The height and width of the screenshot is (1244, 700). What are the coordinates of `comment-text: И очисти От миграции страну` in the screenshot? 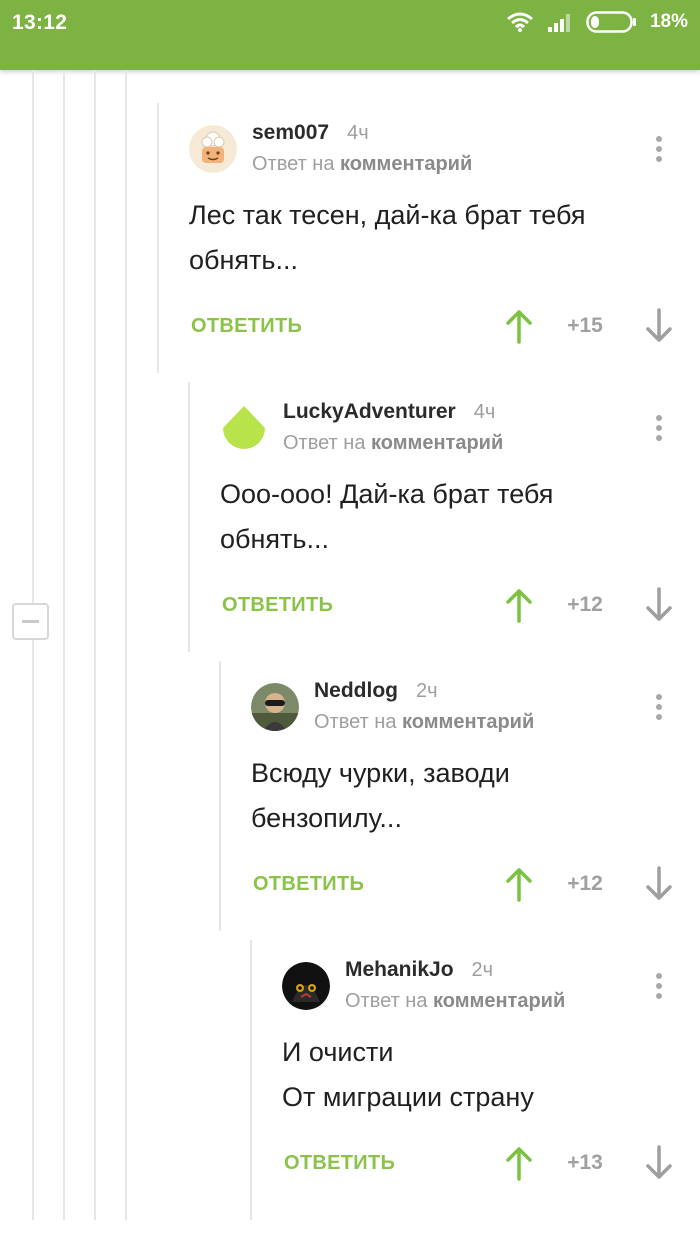 It's located at (408, 1075).